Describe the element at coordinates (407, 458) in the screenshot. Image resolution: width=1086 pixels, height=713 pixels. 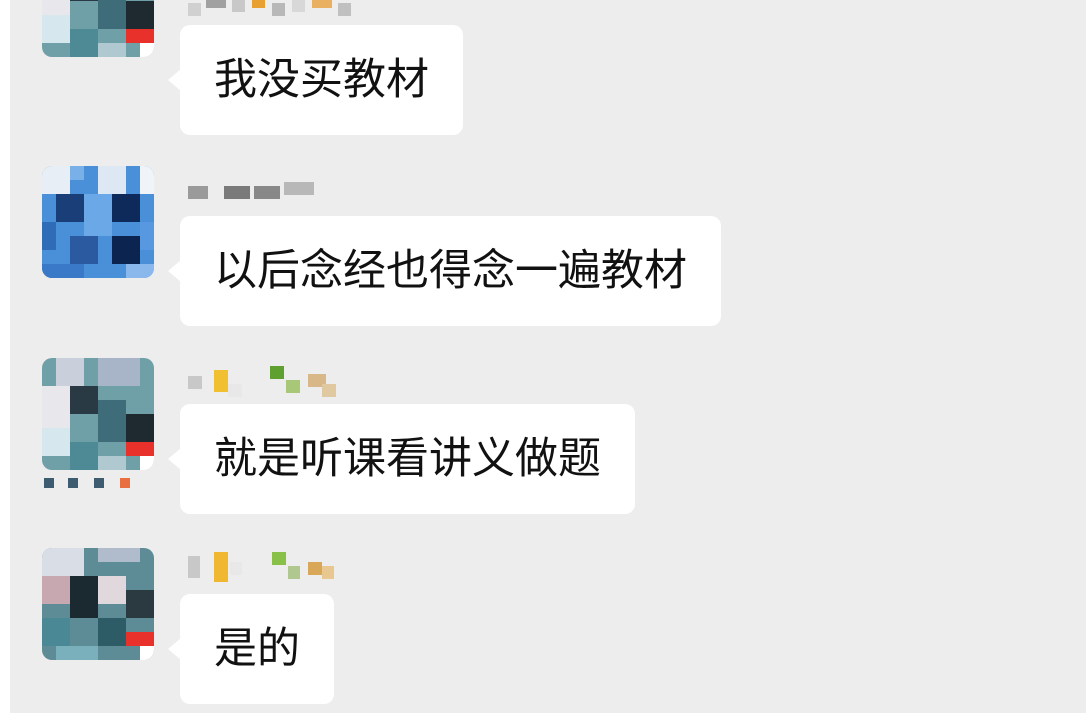
I see `message-text: 就是听课看讲义做题` at that location.